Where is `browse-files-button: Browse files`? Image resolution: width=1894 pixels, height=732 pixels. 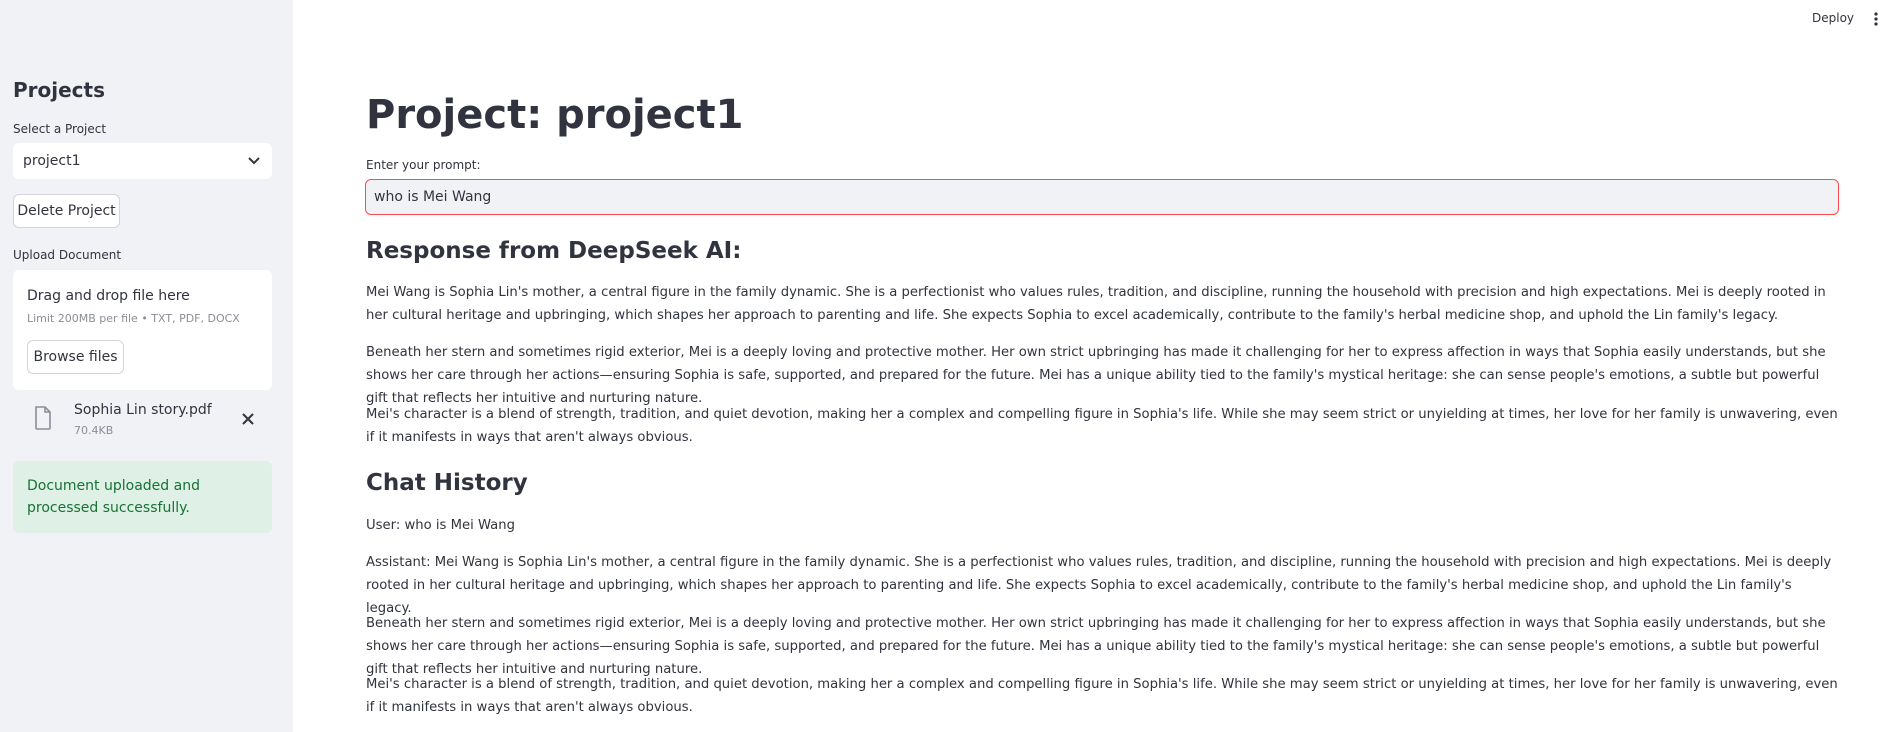 browse-files-button: Browse files is located at coordinates (75, 357).